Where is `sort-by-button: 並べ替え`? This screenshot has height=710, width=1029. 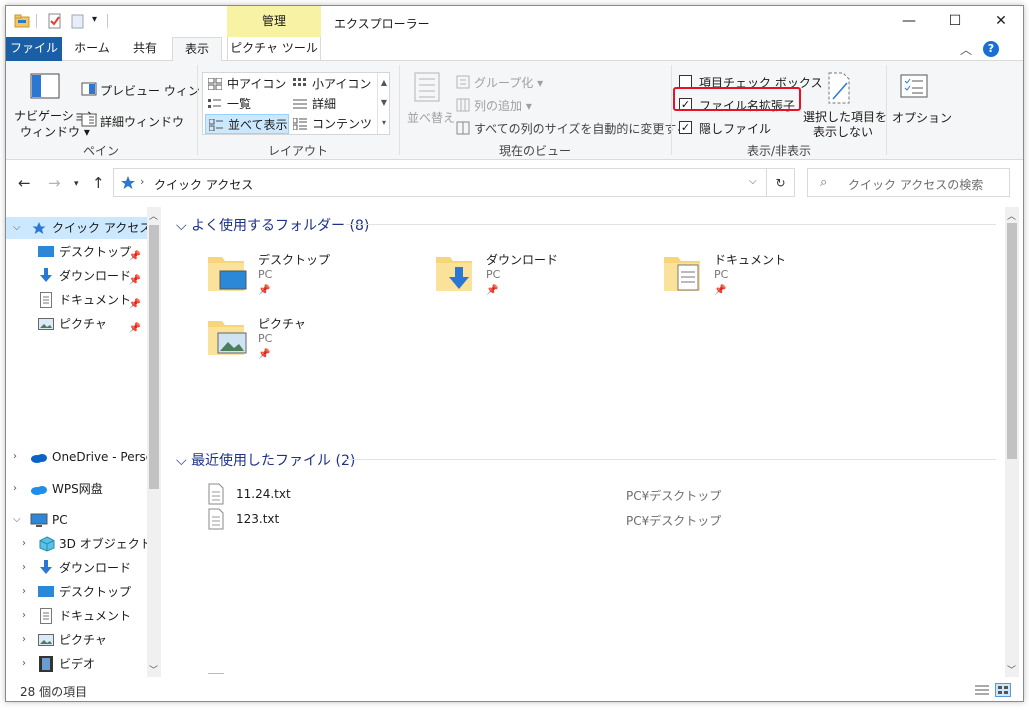
sort-by-button: 並べ替え is located at coordinates (431, 117).